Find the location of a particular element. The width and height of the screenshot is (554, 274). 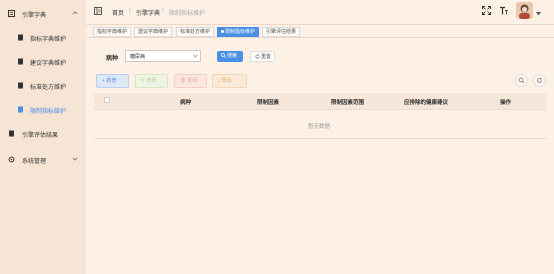

add-button: + 新增 is located at coordinates (112, 81).